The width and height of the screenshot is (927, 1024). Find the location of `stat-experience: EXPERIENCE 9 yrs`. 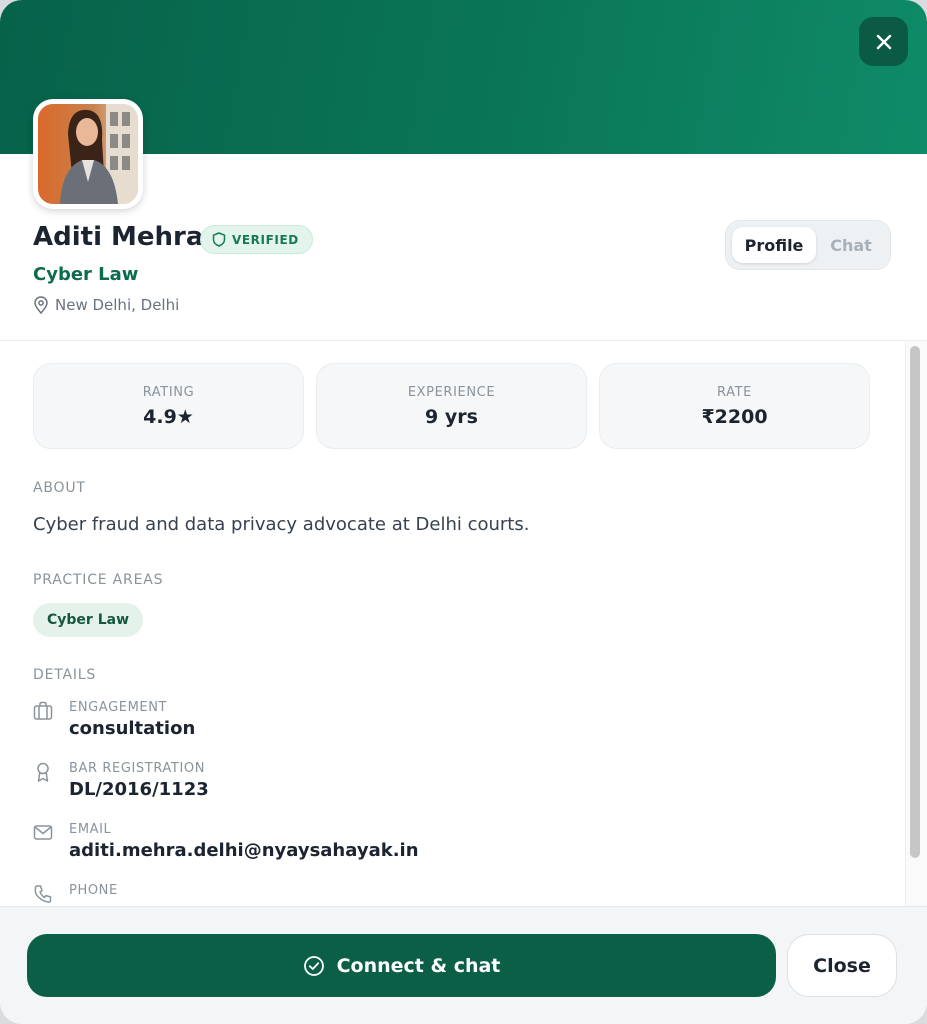

stat-experience: EXPERIENCE 9 yrs is located at coordinates (451, 406).